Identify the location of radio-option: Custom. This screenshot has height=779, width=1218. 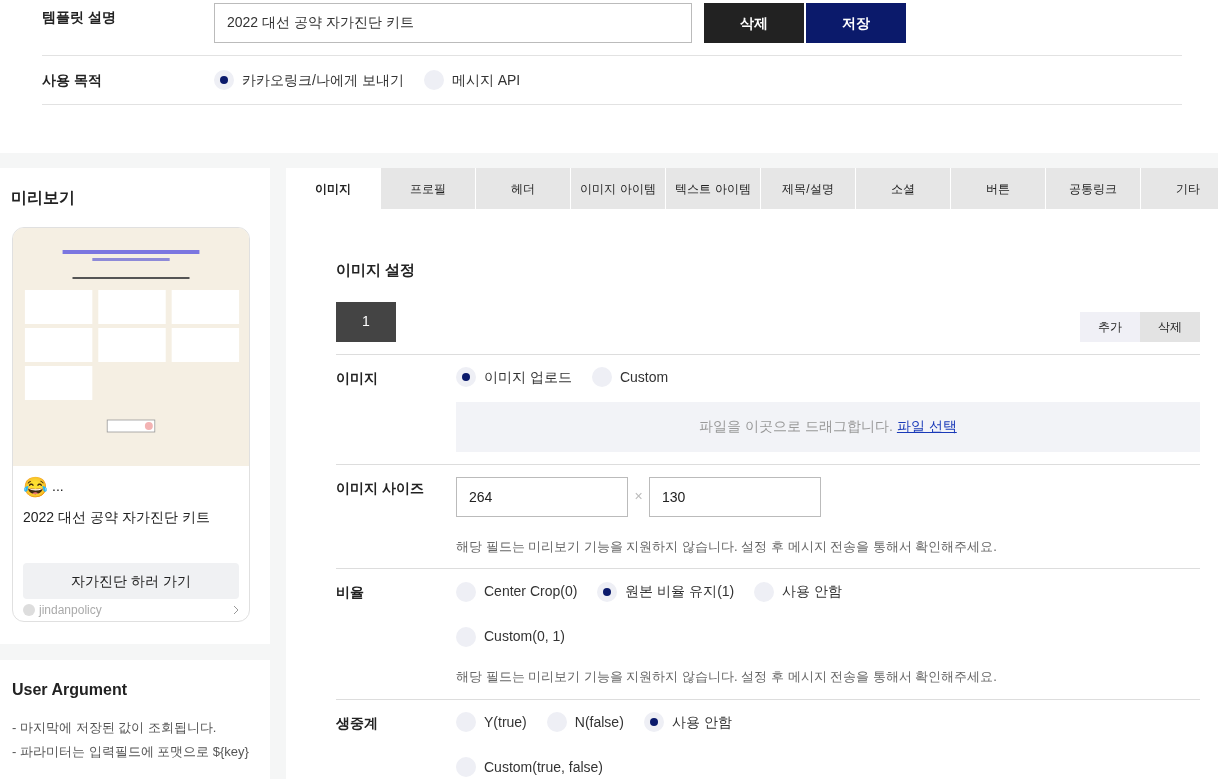
(630, 377).